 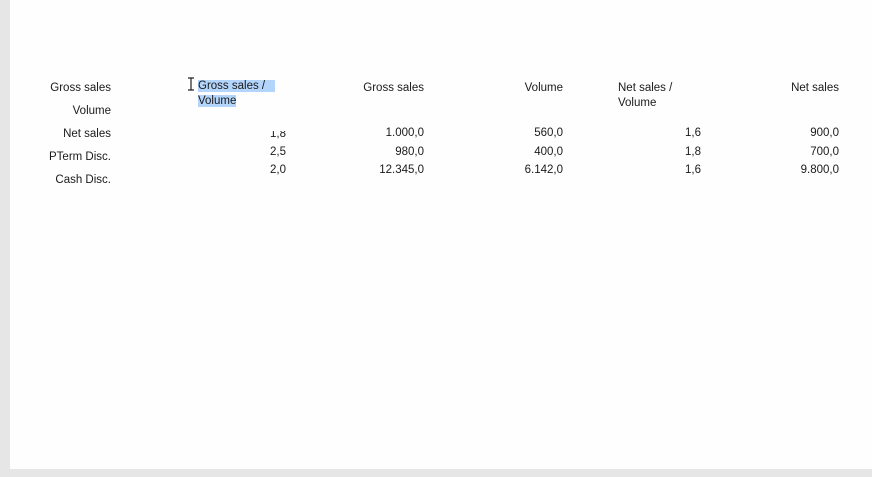 What do you see at coordinates (248, 94) in the screenshot?
I see `header-gross-sales-per-volume: Gross sales / Volume` at bounding box center [248, 94].